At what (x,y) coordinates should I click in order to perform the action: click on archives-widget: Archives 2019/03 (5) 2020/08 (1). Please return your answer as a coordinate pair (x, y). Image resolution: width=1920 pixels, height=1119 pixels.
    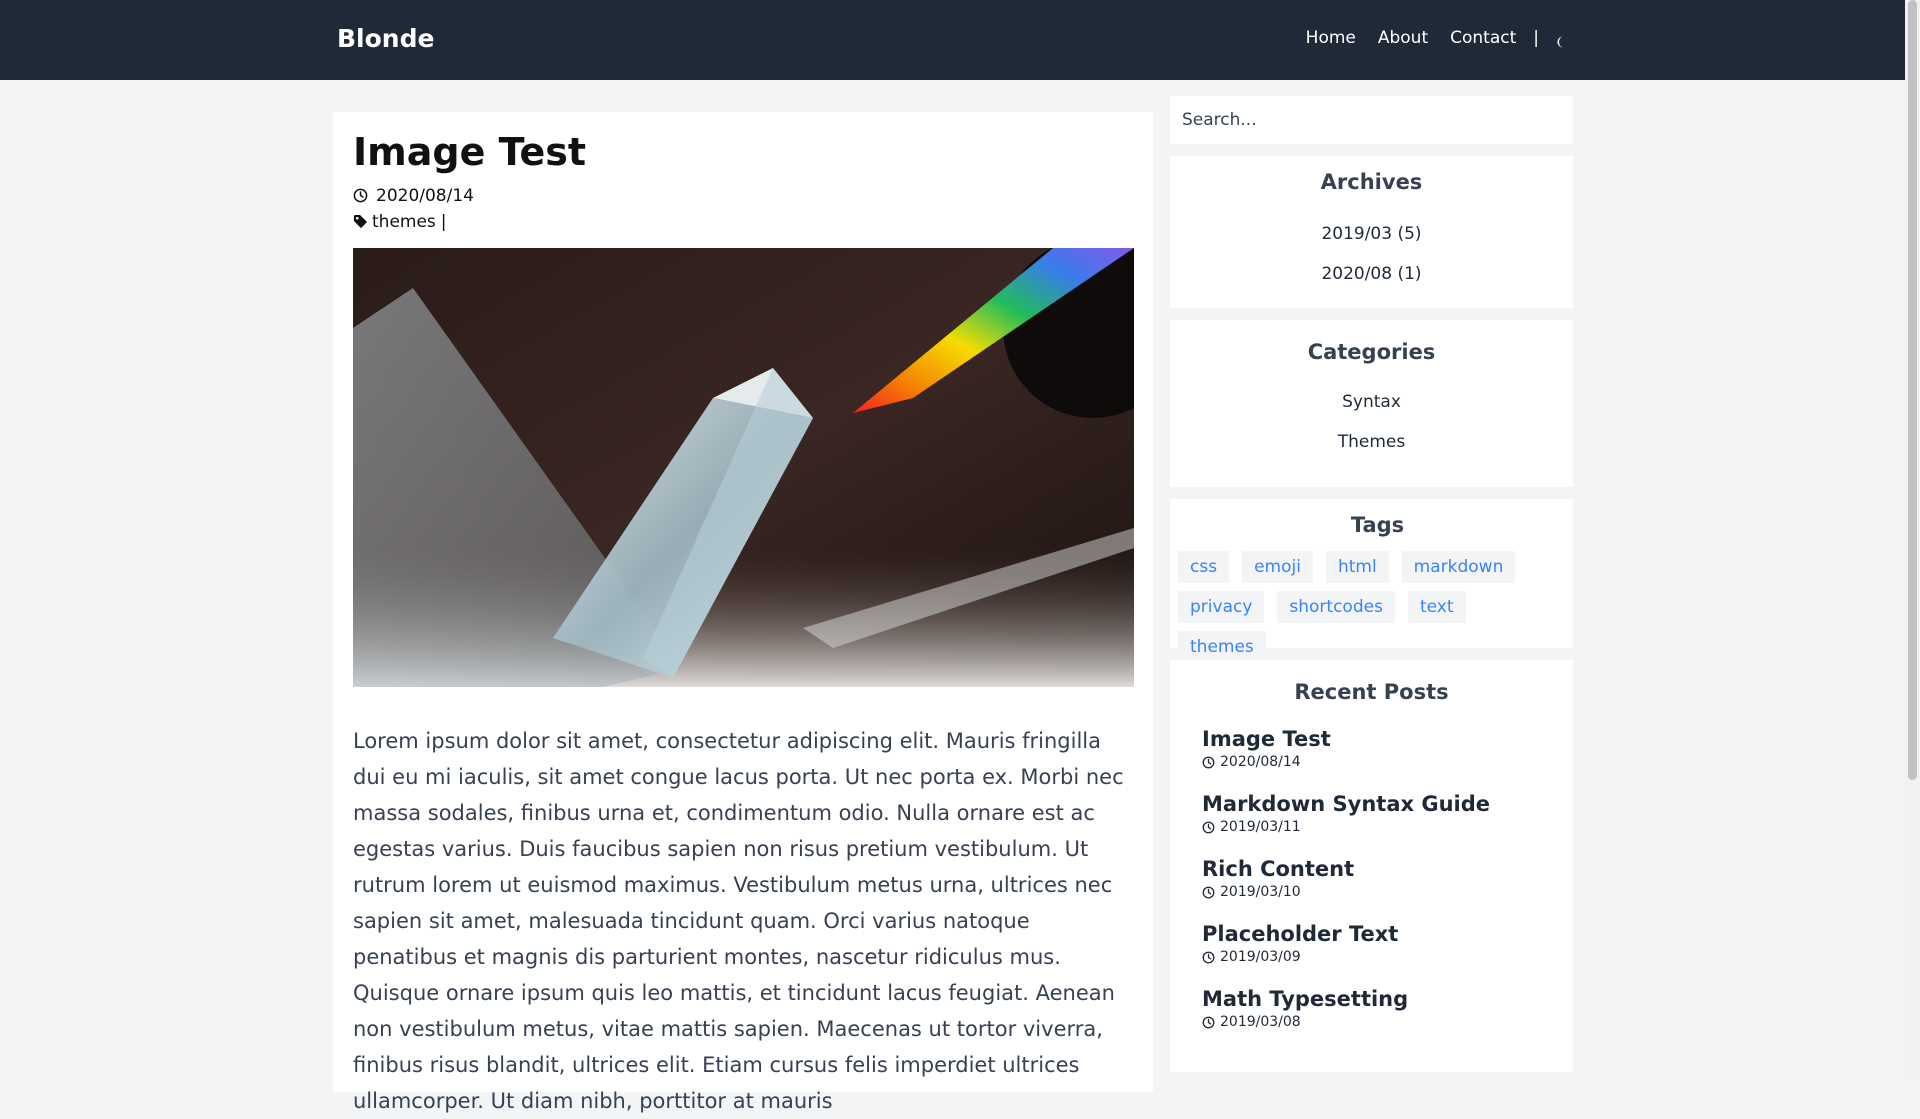
    Looking at the image, I should click on (1371, 232).